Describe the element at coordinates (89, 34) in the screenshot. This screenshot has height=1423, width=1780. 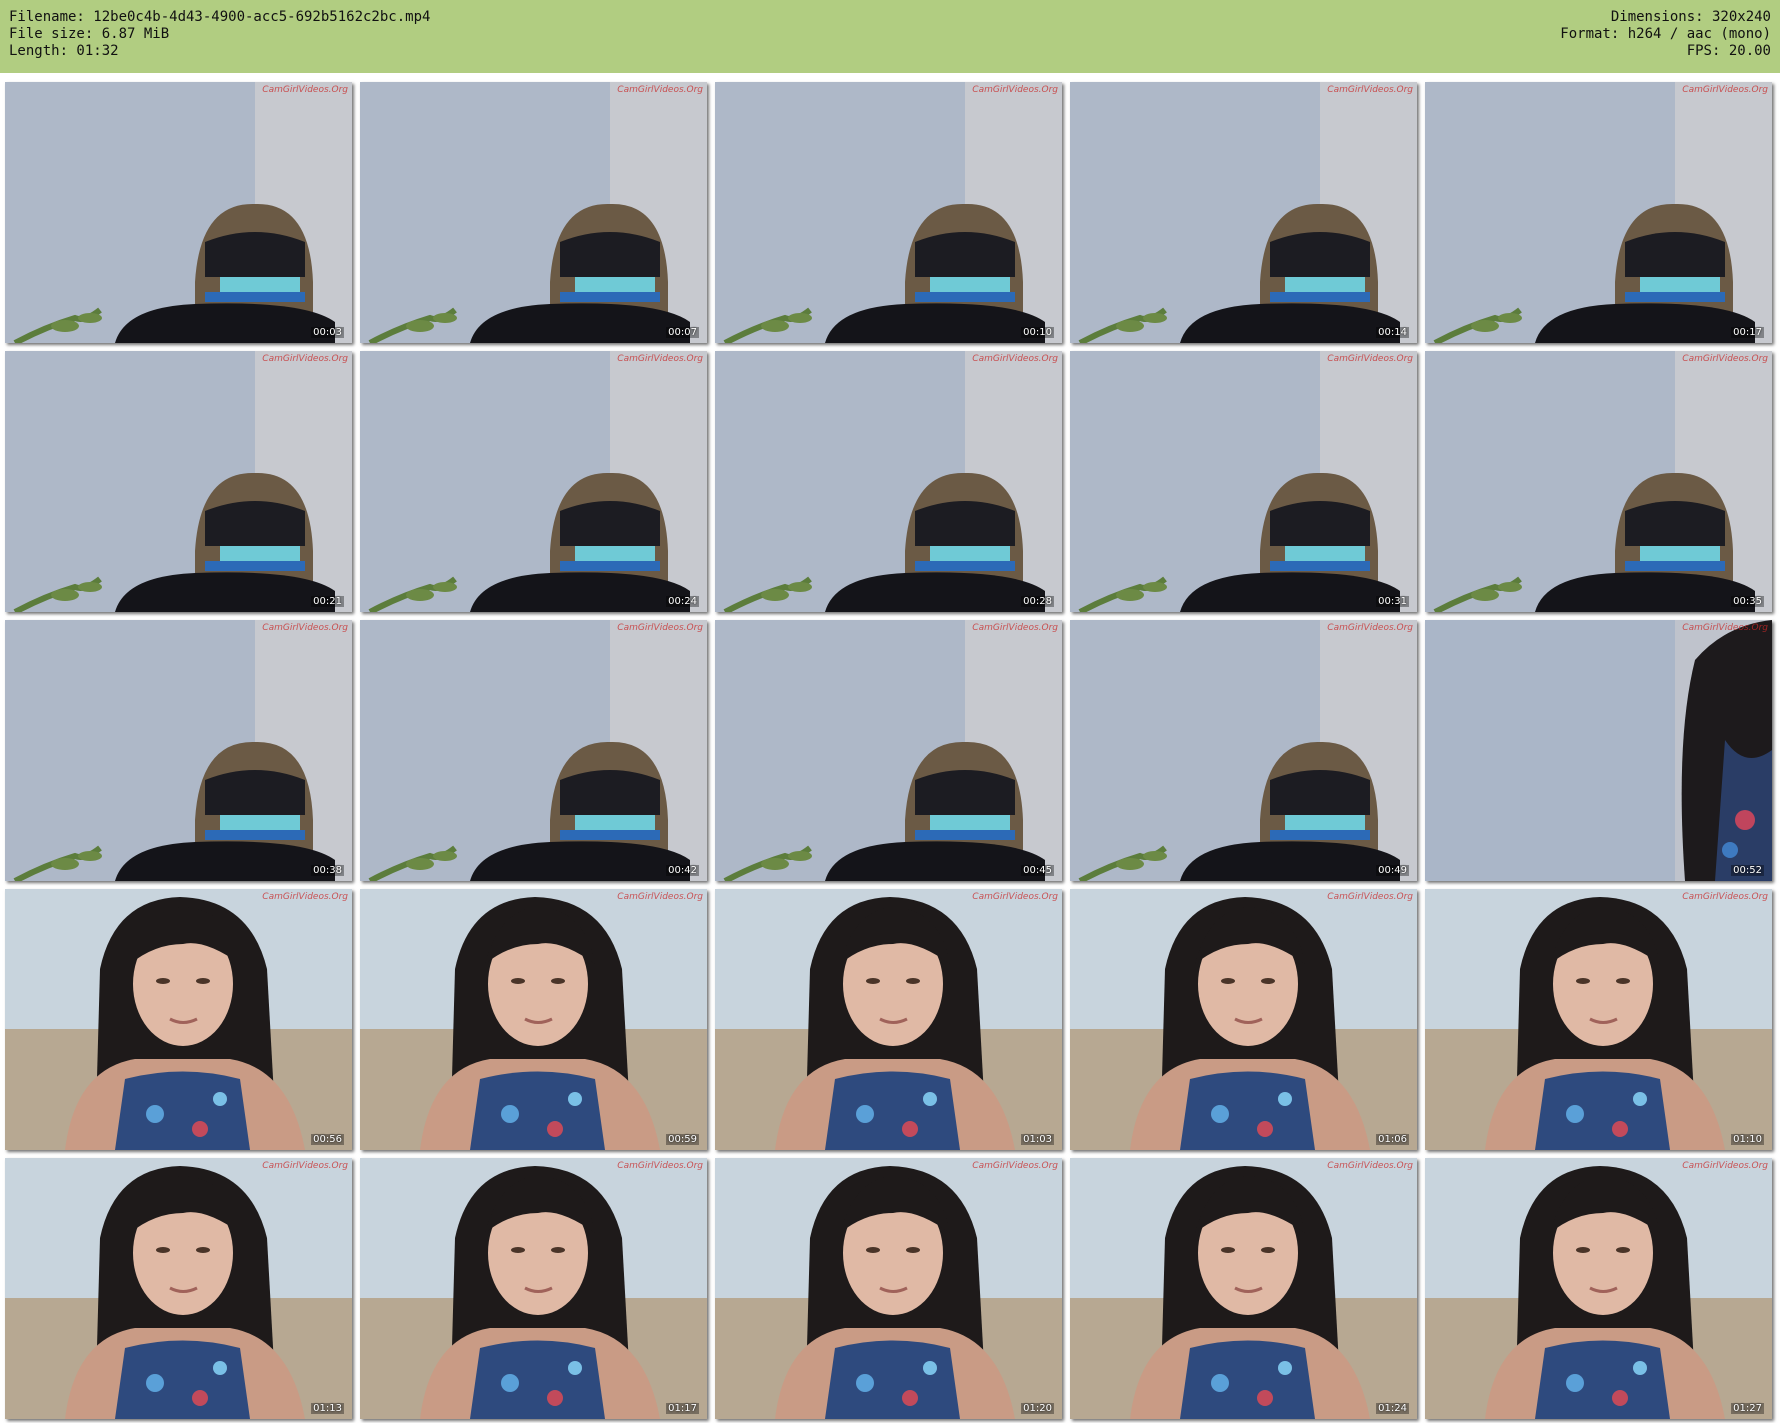
I see `filesize-text: File size: 6.87 MiB` at that location.